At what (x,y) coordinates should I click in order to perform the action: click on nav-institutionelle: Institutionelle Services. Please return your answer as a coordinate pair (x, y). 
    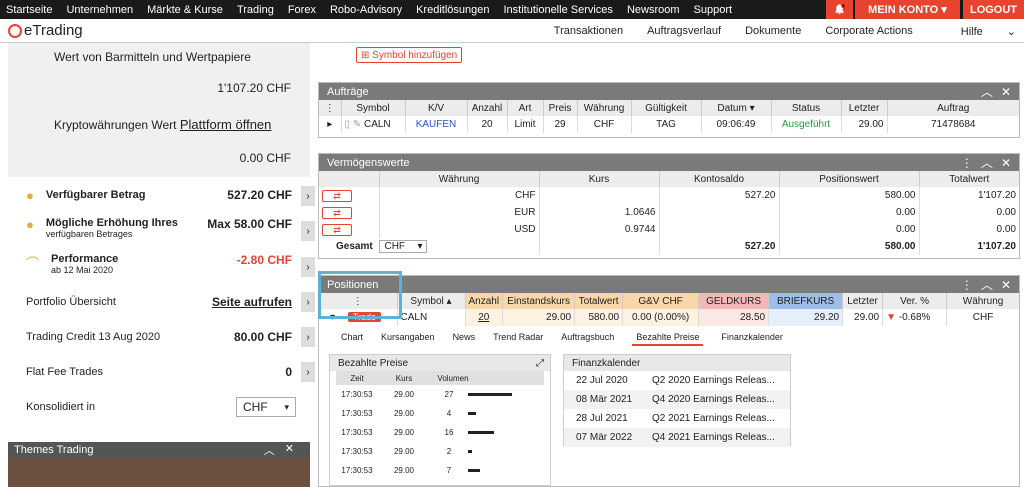
    Looking at the image, I should click on (557, 10).